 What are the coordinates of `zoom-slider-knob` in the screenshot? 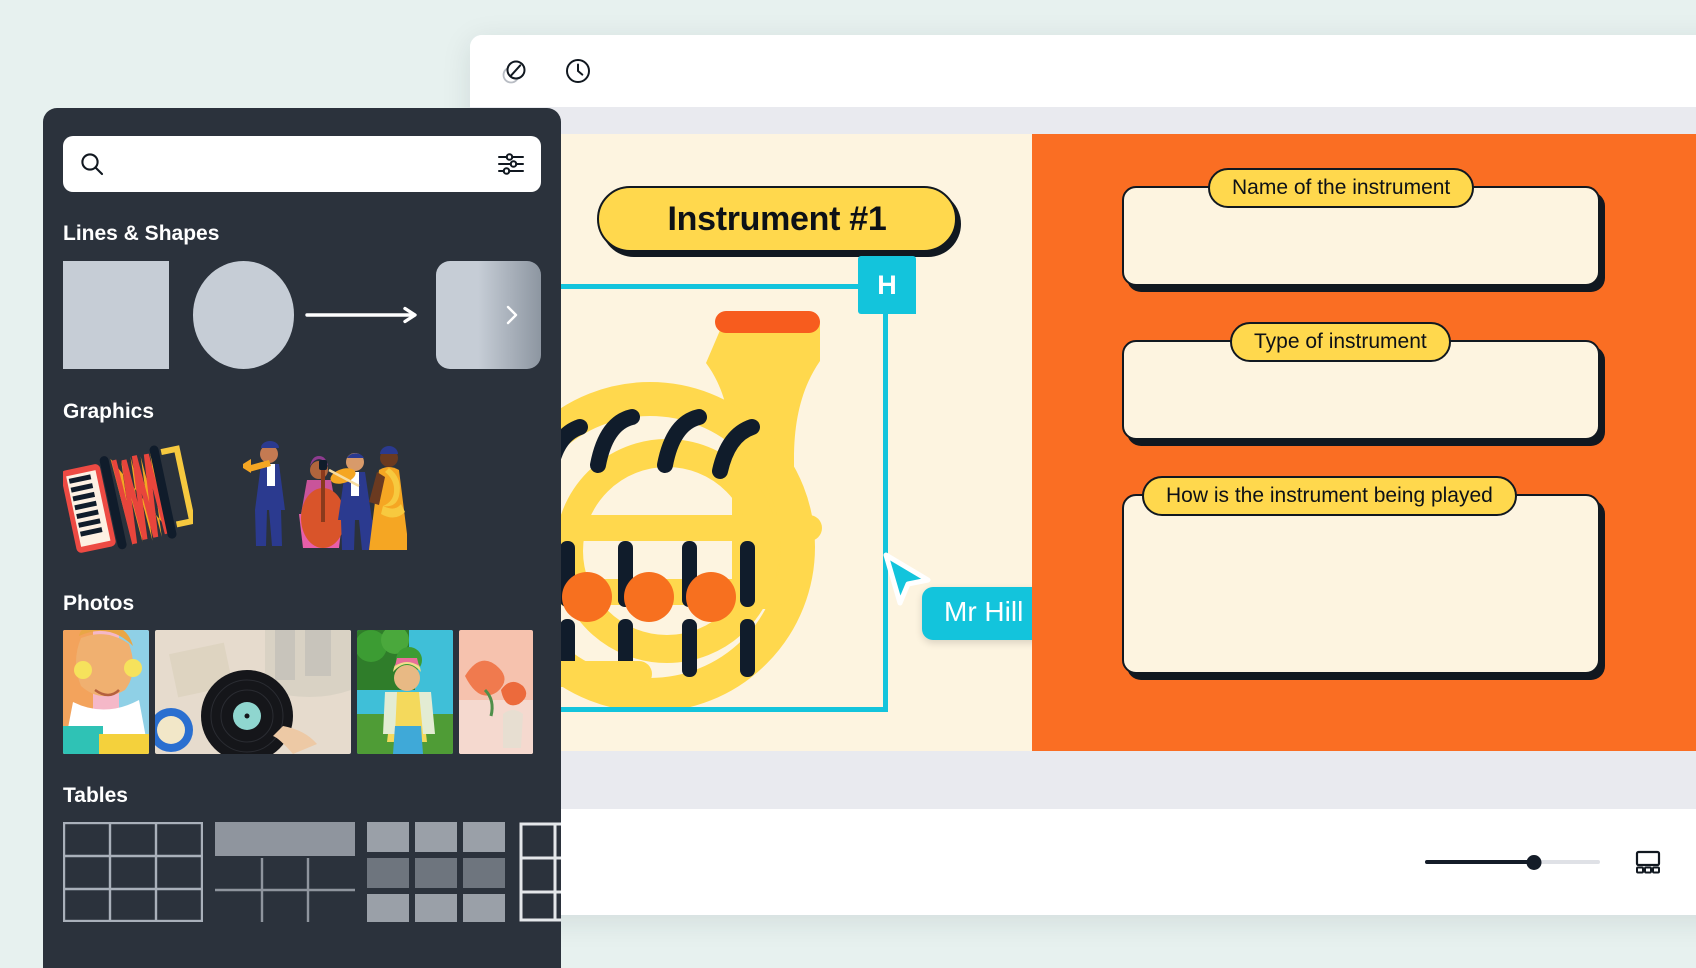 It's located at (1533, 862).